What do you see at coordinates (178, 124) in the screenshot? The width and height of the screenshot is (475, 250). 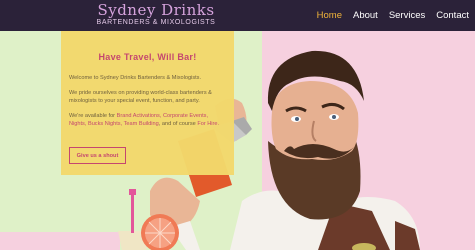 I see `services-connector: , and of course` at bounding box center [178, 124].